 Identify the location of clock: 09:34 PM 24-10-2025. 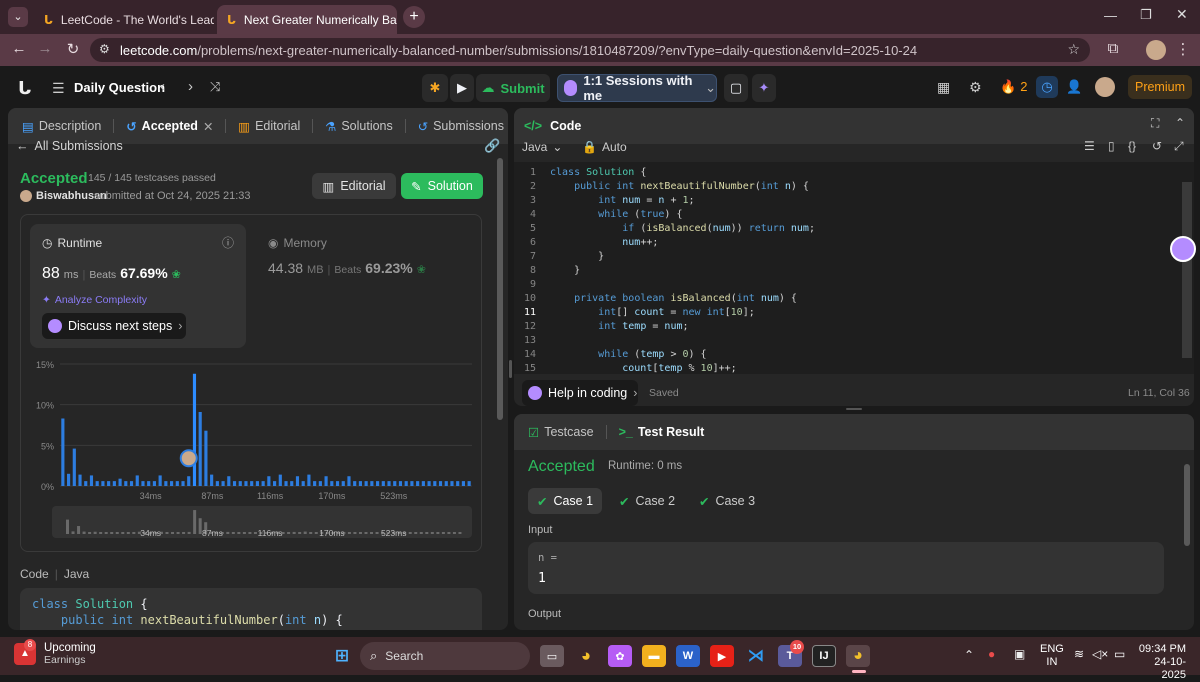
(1160, 662).